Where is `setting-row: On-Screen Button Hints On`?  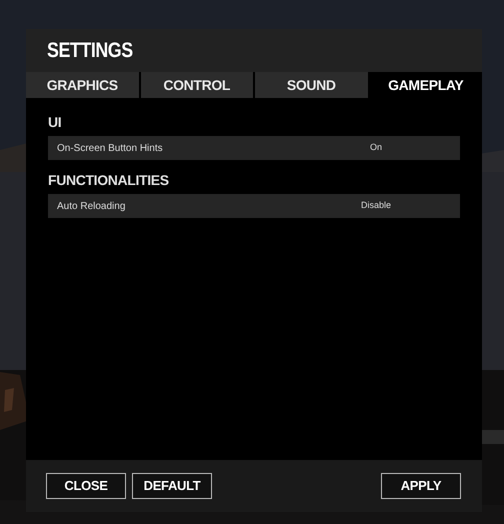
setting-row: On-Screen Button Hints On is located at coordinates (254, 148).